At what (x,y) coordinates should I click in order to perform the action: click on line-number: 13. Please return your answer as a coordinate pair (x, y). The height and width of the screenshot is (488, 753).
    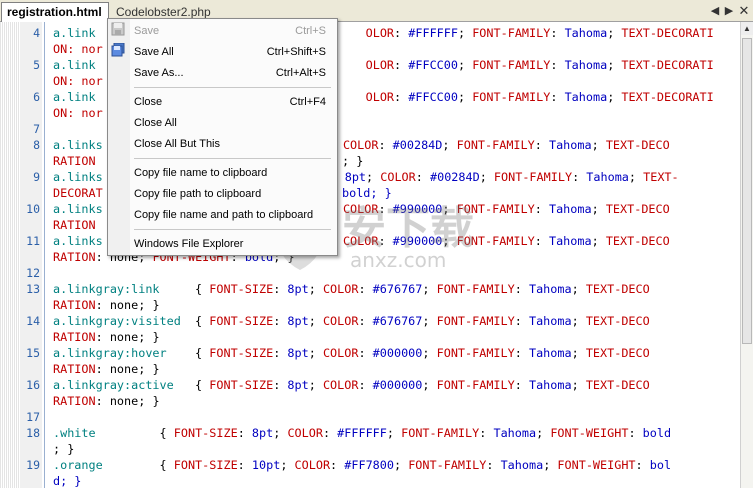
    Looking at the image, I should click on (33, 289).